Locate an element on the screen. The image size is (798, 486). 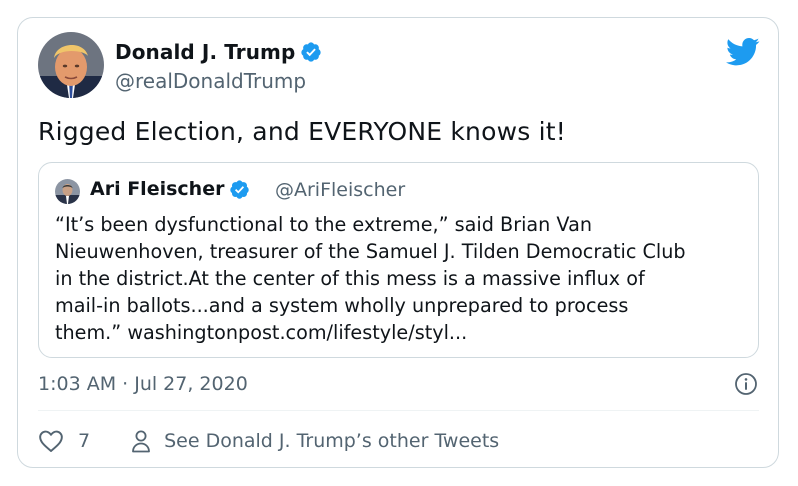
divider is located at coordinates (398, 410).